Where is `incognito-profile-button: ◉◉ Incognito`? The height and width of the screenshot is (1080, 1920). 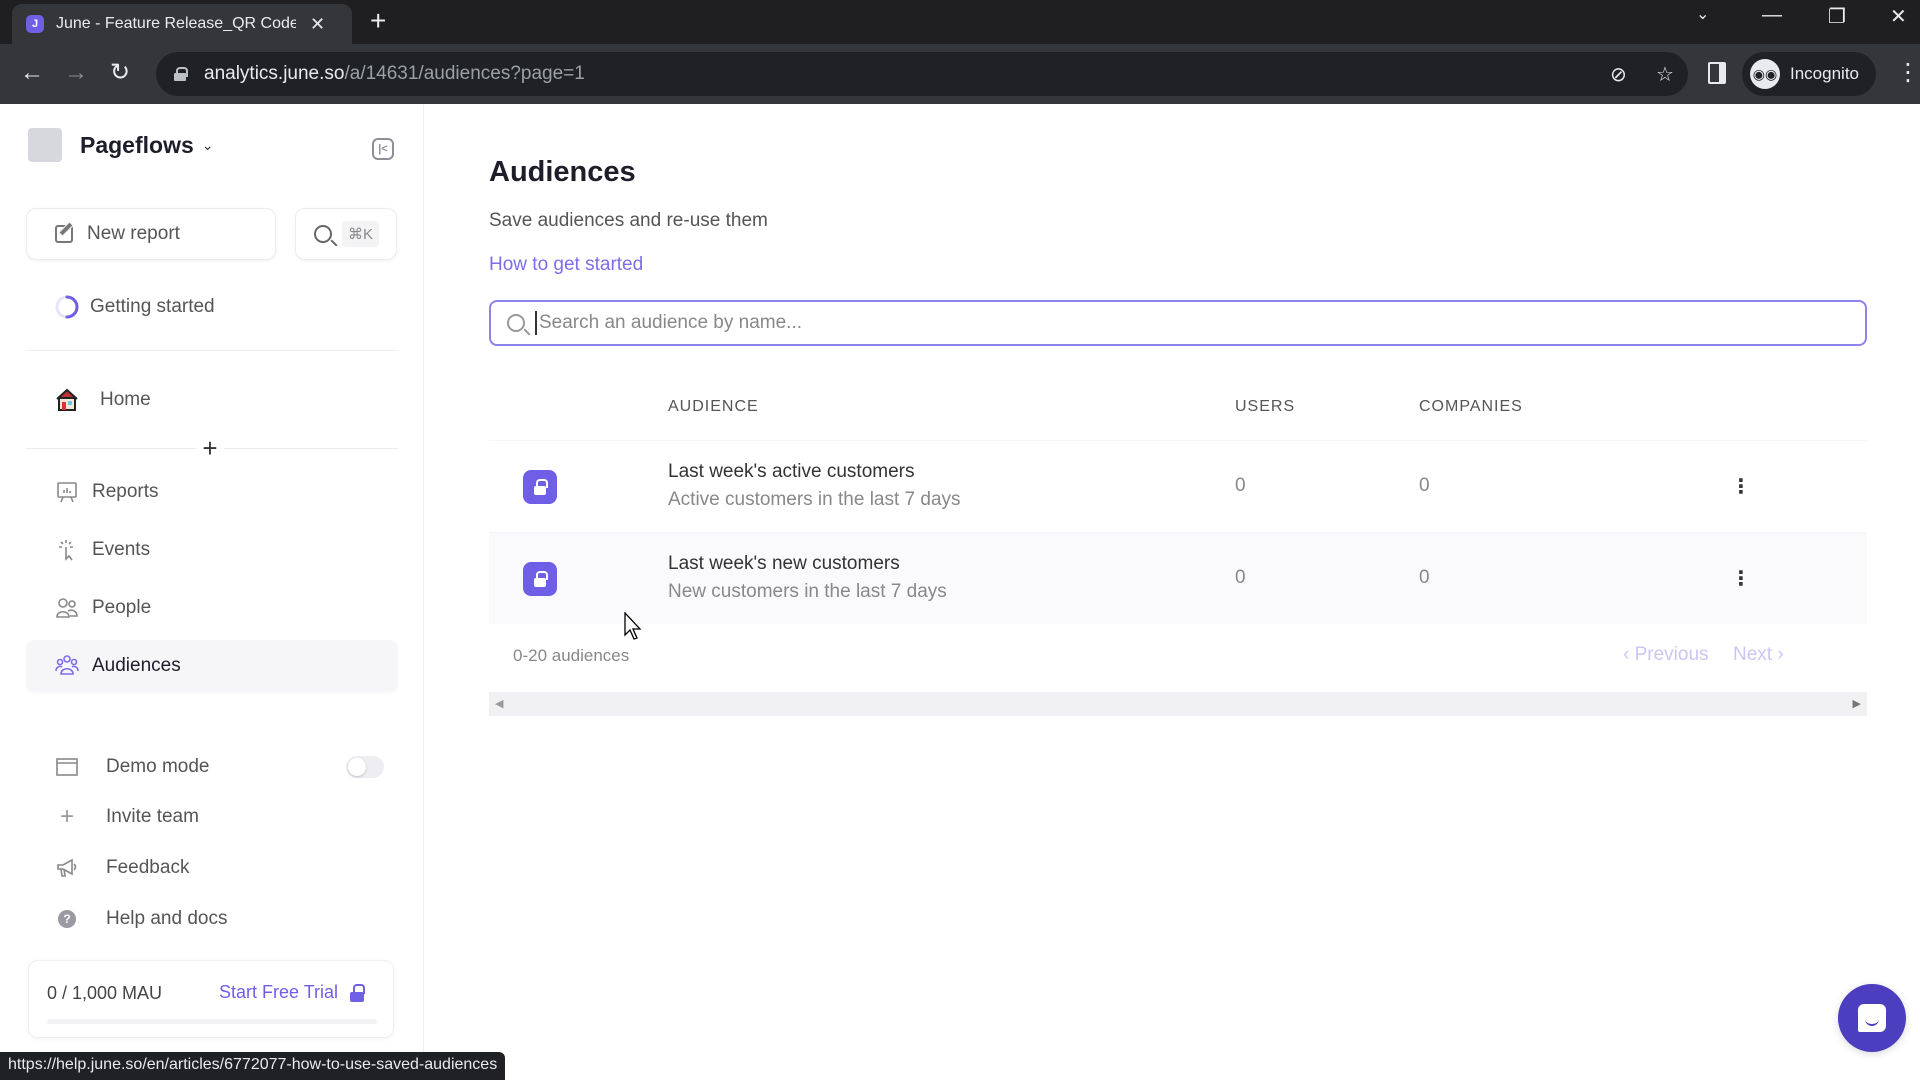
incognito-profile-button: ◉◉ Incognito is located at coordinates (1809, 74).